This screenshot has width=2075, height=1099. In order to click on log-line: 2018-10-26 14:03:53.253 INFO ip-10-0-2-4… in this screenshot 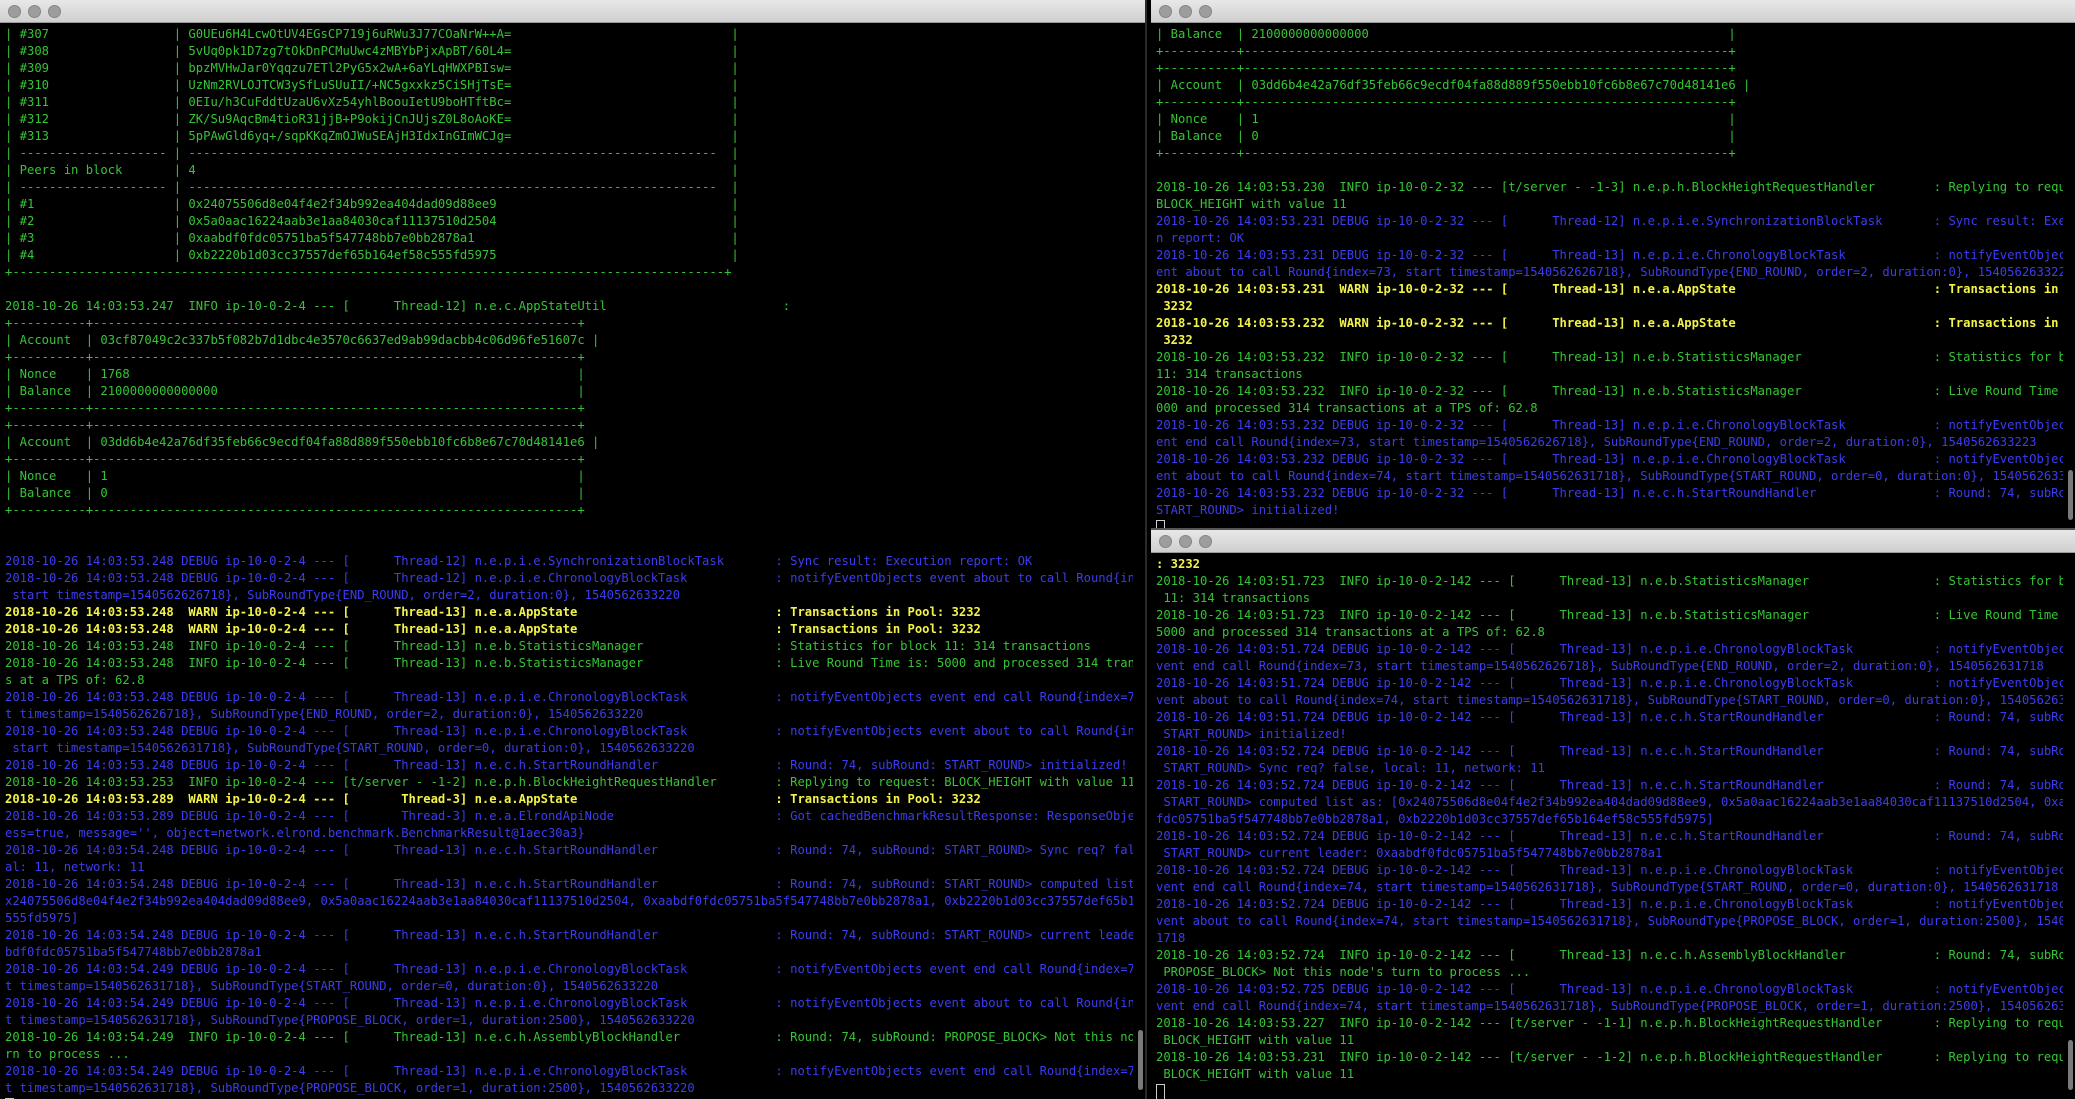, I will do `click(569, 782)`.